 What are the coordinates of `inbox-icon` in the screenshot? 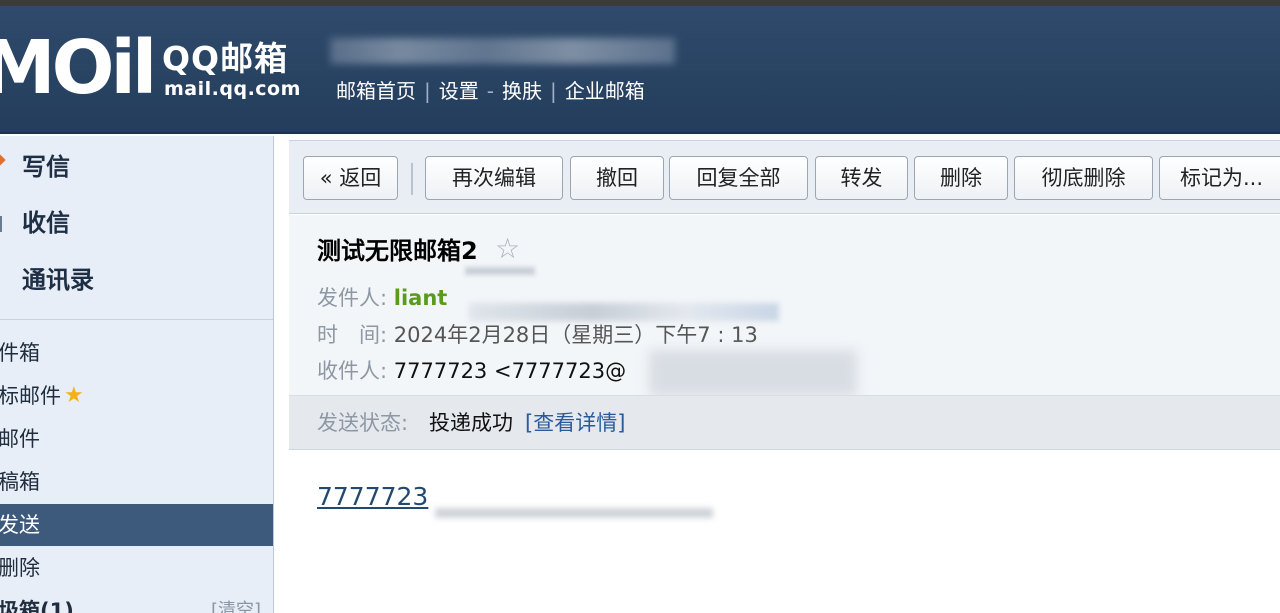 It's located at (1, 224).